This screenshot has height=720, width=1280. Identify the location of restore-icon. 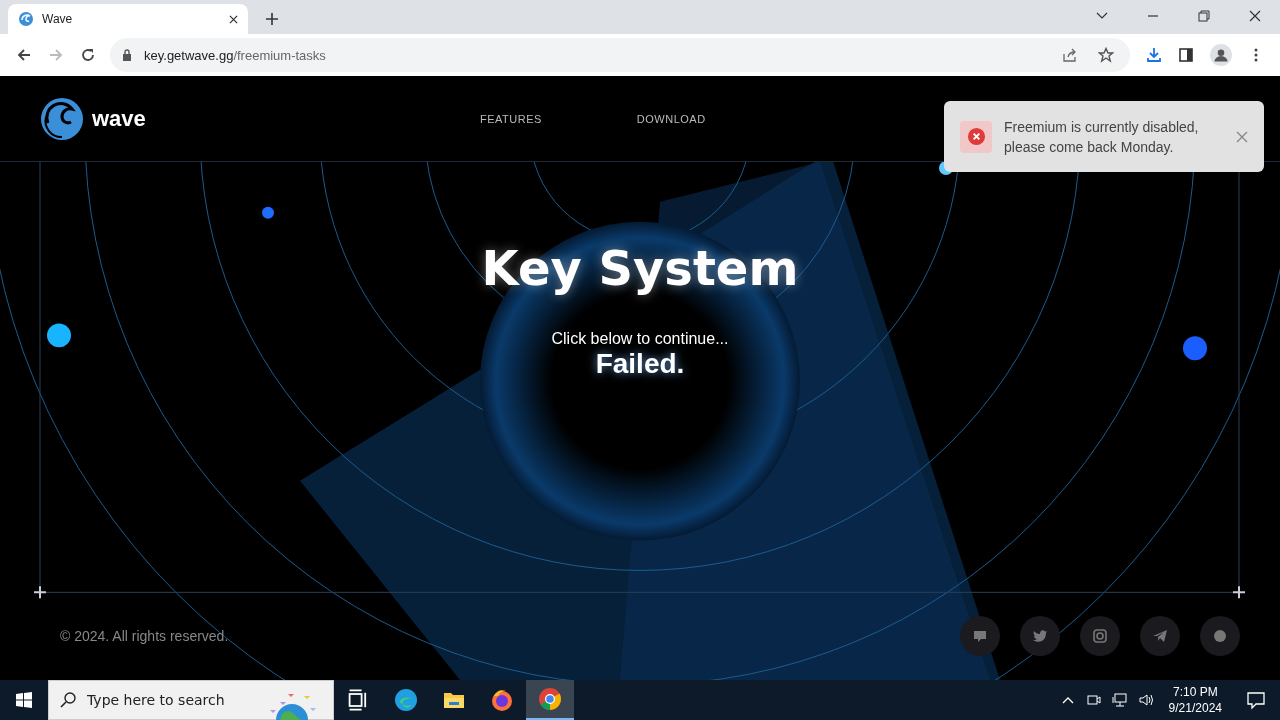
(1204, 16).